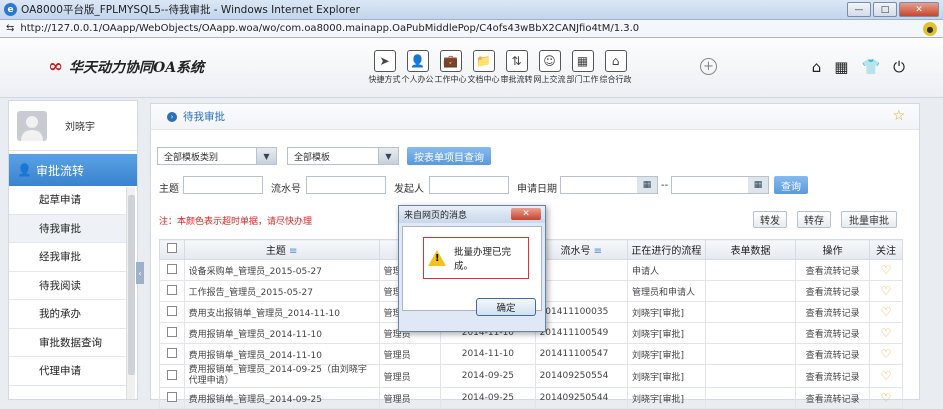 Image resolution: width=943 pixels, height=409 pixels. Describe the element at coordinates (581, 270) in the screenshot. I see `row-serial` at that location.